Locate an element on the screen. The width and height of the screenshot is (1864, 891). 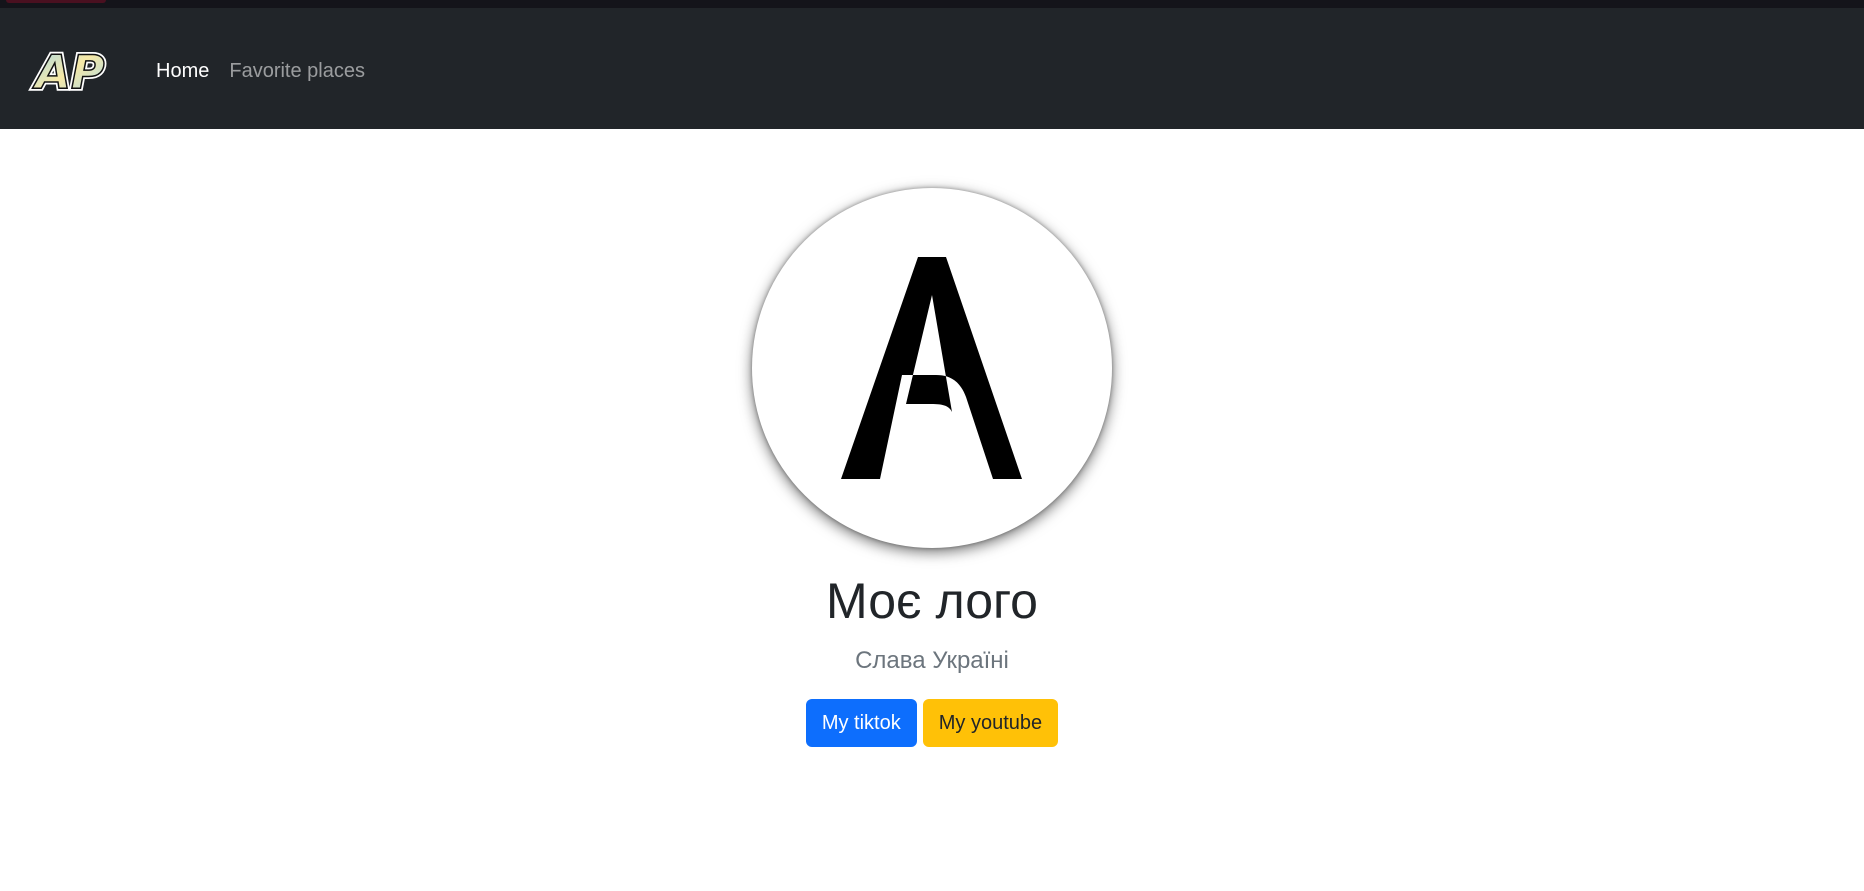
social-buttons: My tiktok My youtube is located at coordinates (932, 723).